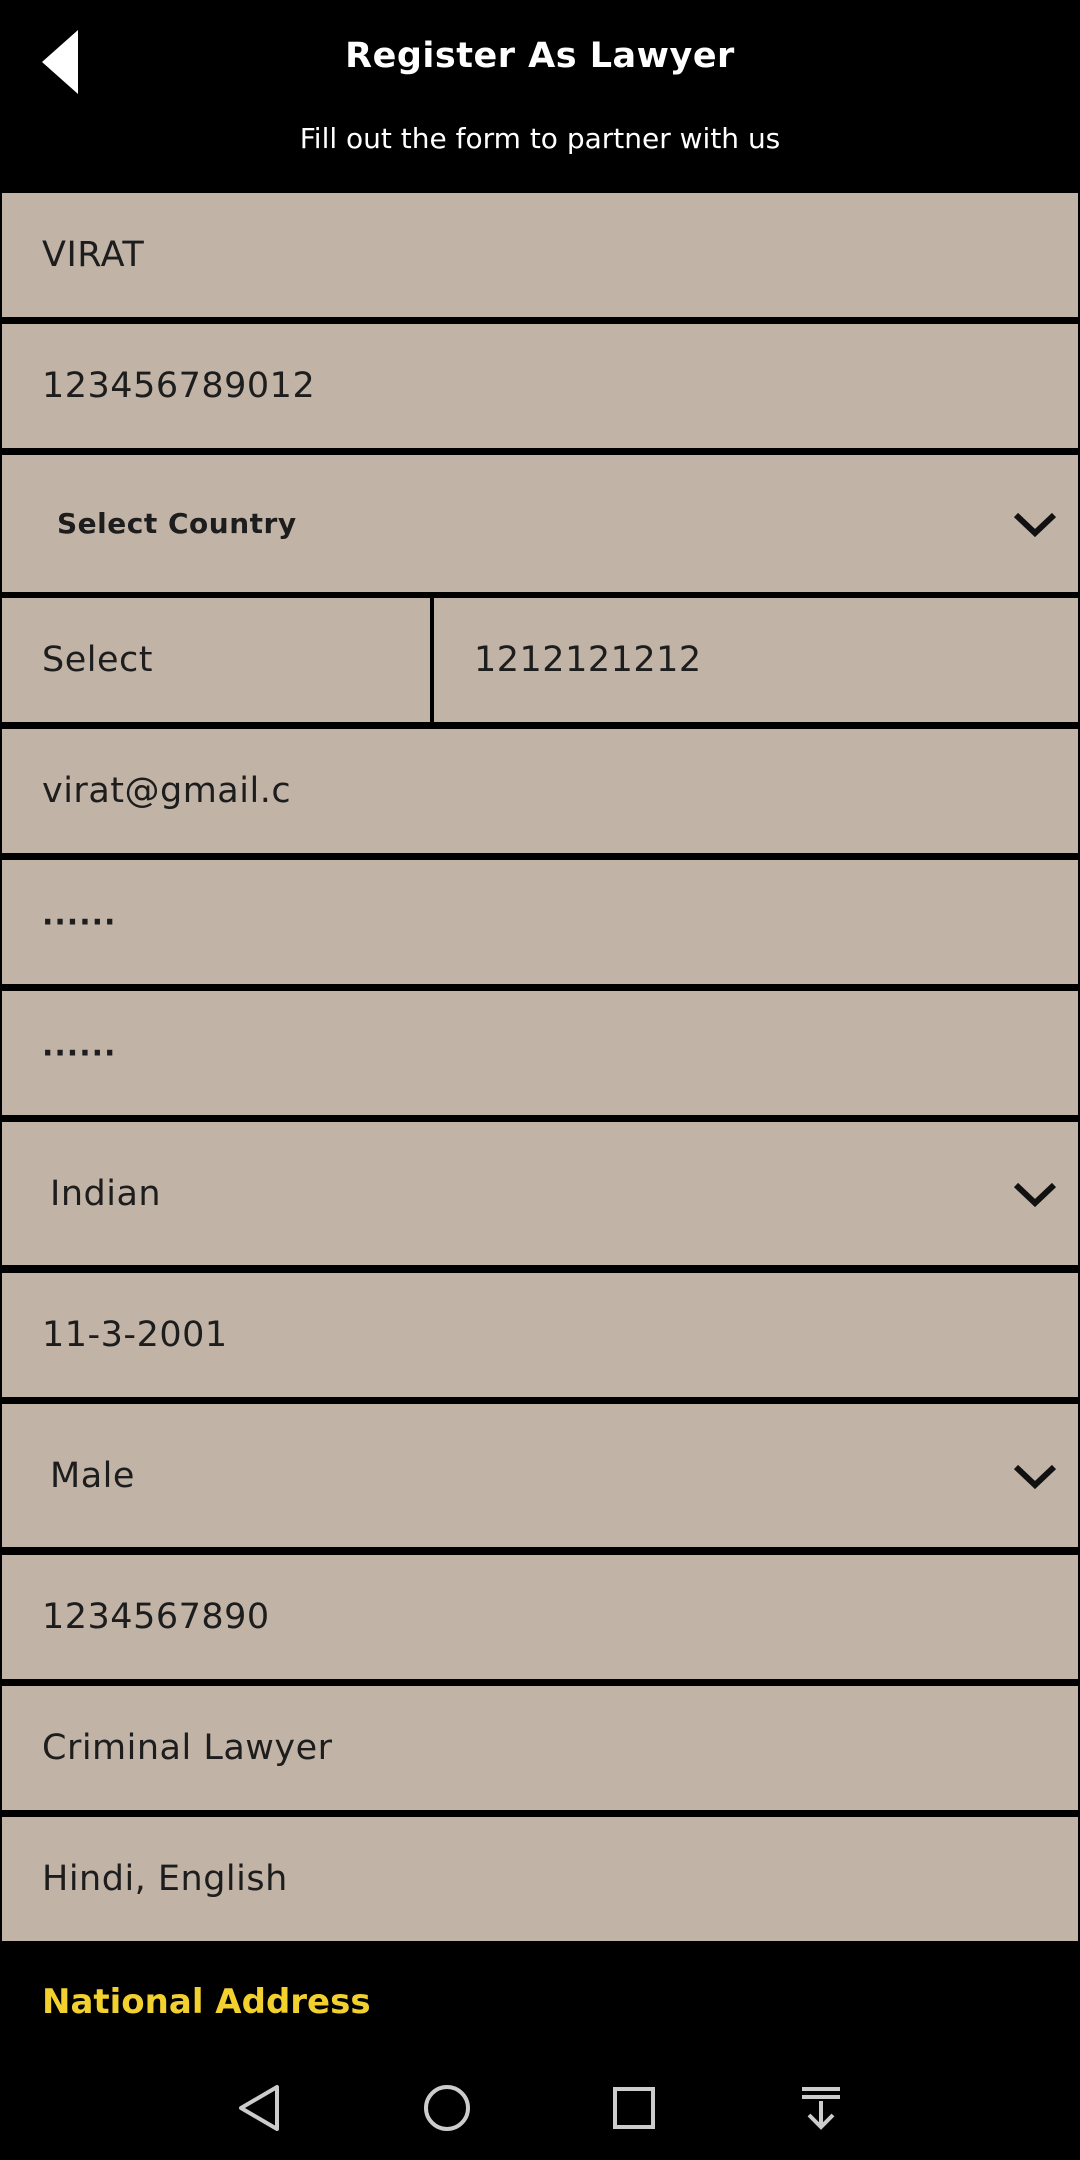 The width and height of the screenshot is (1080, 2160). I want to click on password-value: ······, so click(79, 922).